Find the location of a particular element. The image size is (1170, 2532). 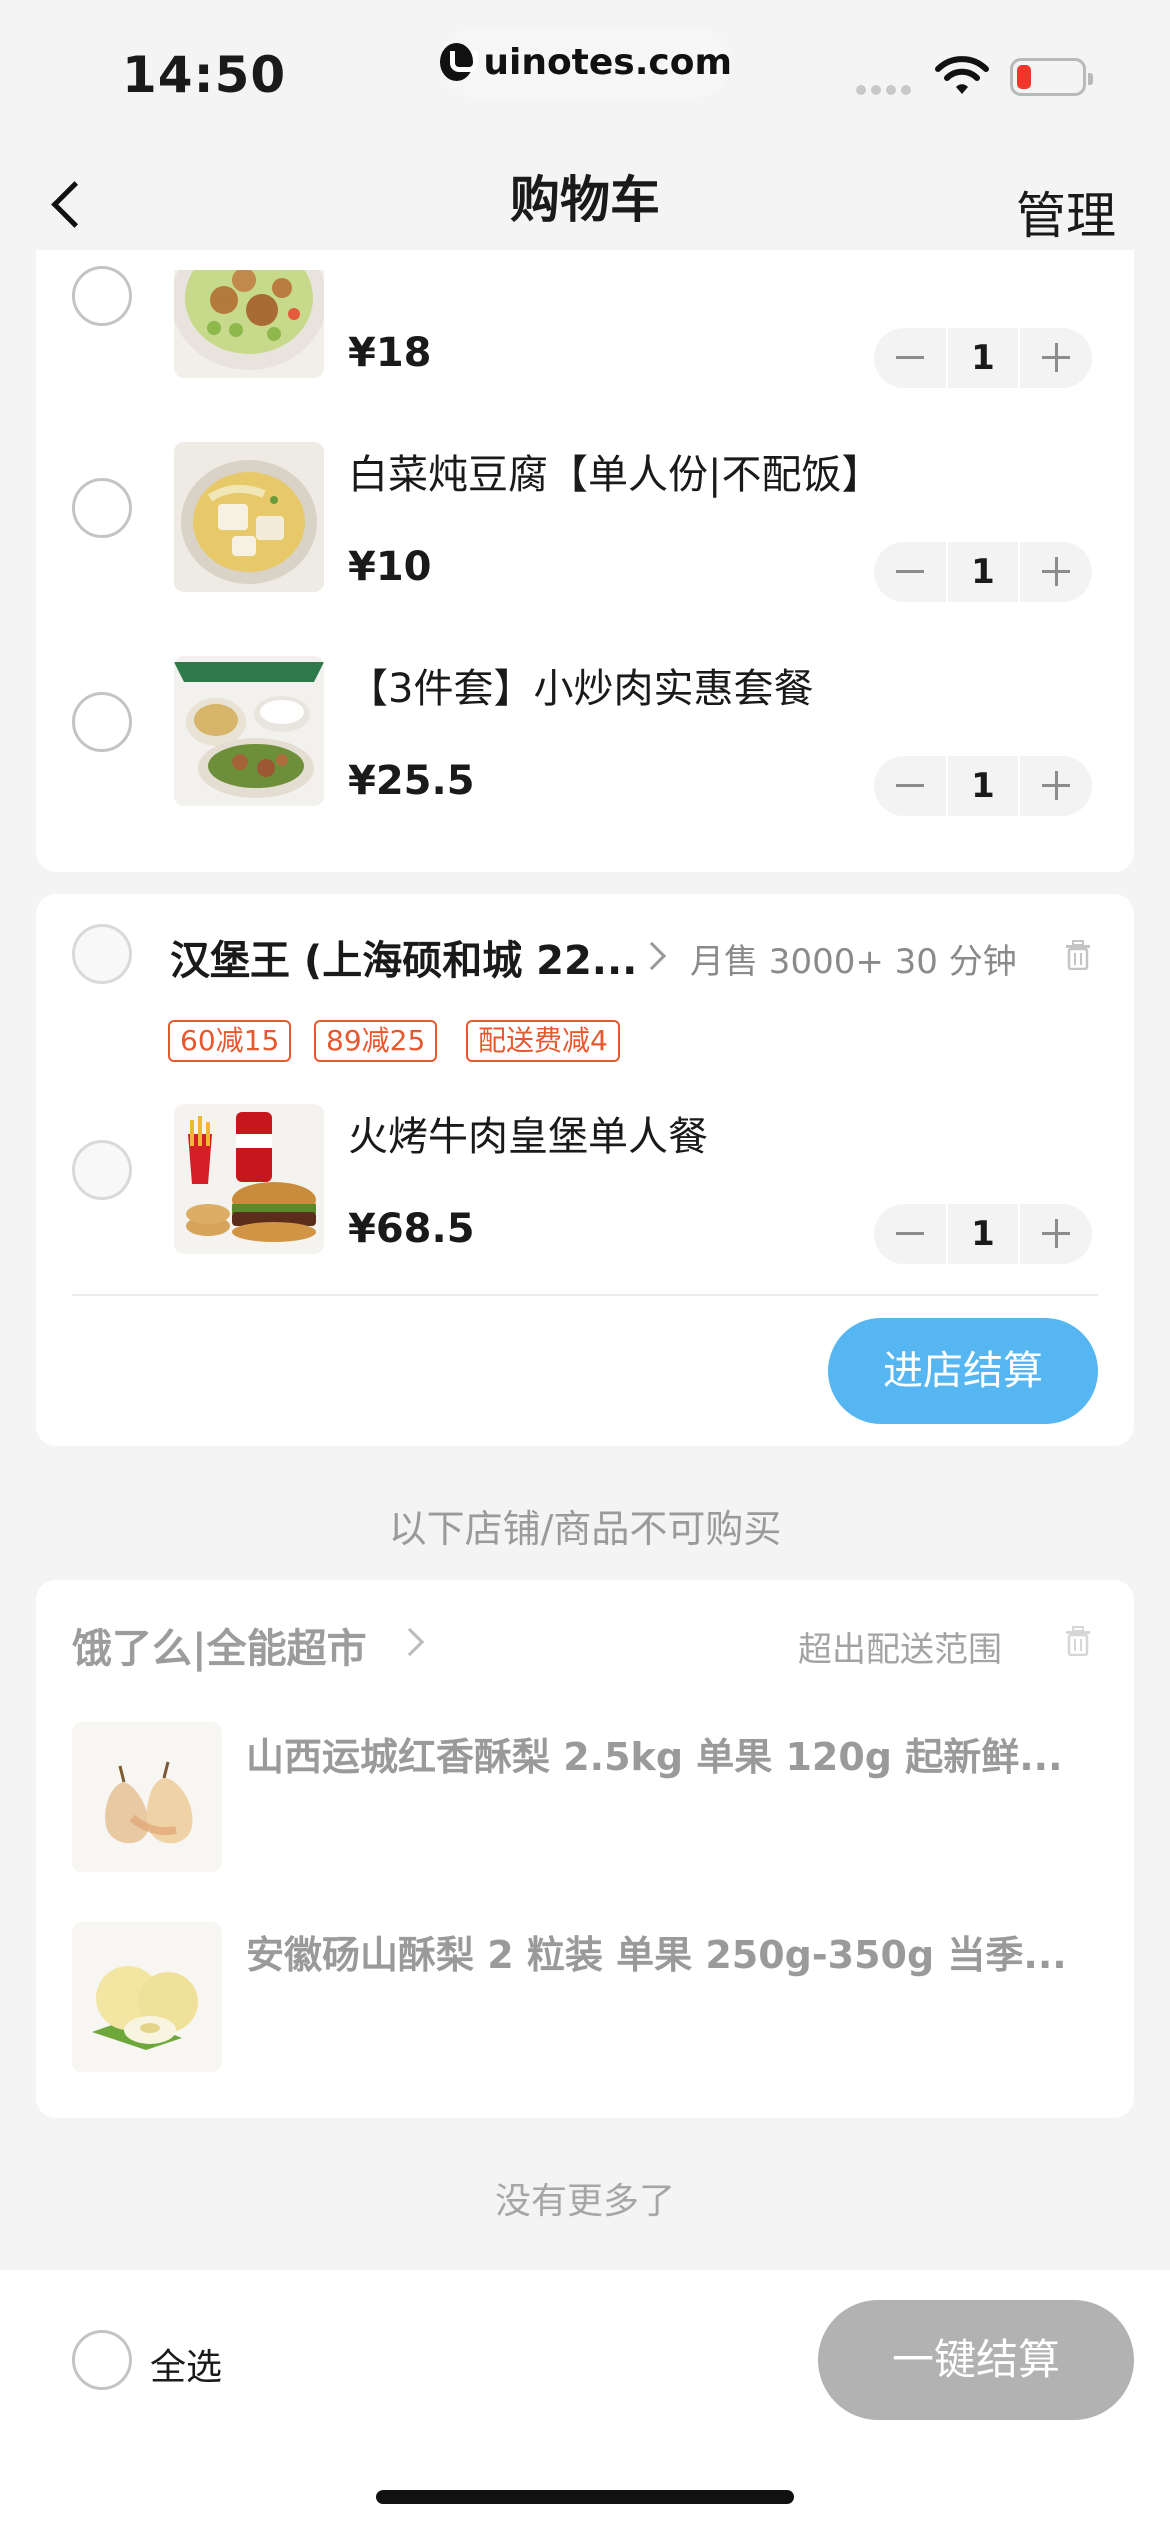

select-all-checkbox is located at coordinates (102, 2360).